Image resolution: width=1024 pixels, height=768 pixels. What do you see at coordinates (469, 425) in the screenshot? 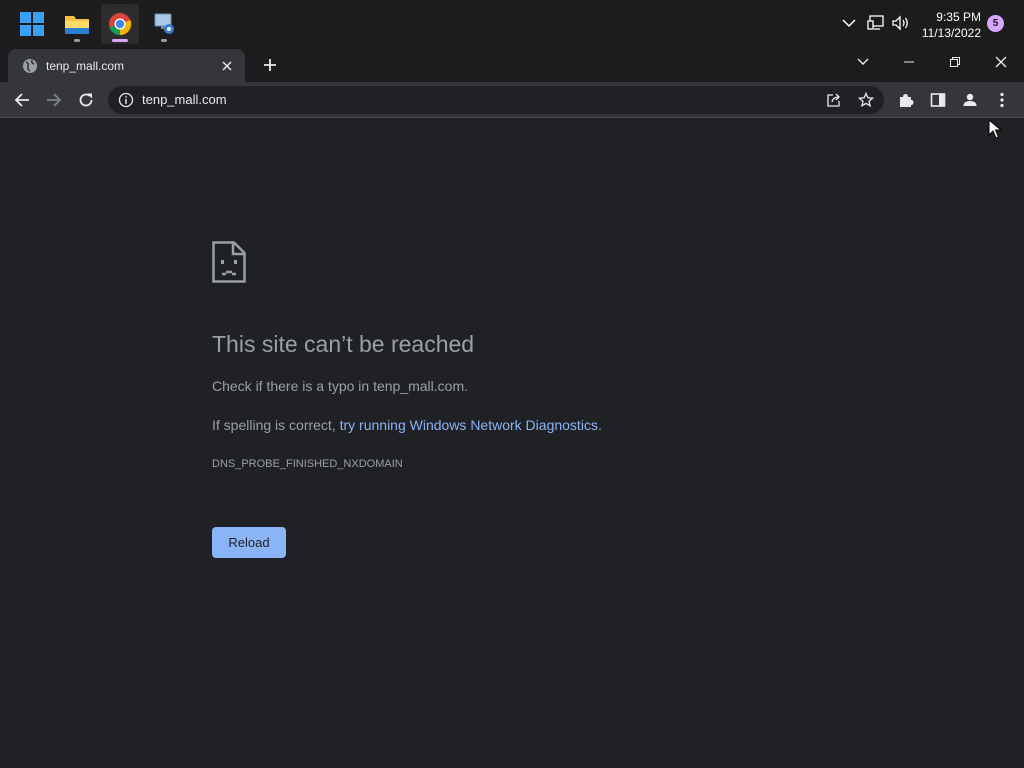
I see `network-diagnostics-link: try running Windows Network Diagnostics` at bounding box center [469, 425].